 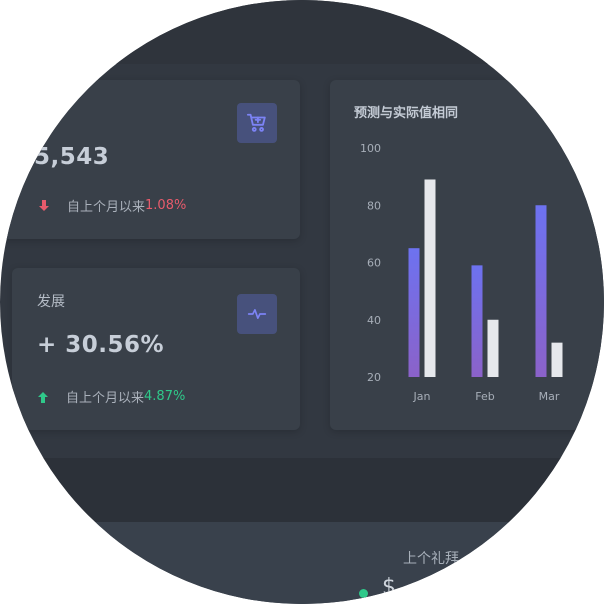 What do you see at coordinates (106, 207) in the screenshot?
I see `sales-trend-label: 自上个月以来` at bounding box center [106, 207].